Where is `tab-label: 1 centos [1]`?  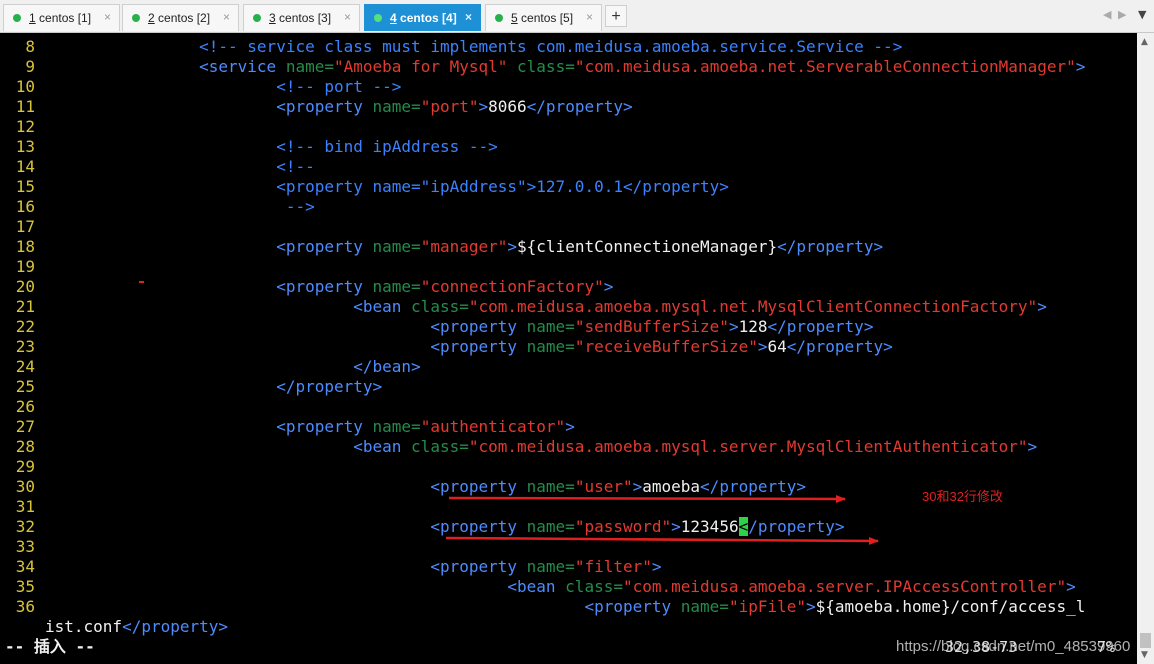 tab-label: 1 centos [1] is located at coordinates (60, 18).